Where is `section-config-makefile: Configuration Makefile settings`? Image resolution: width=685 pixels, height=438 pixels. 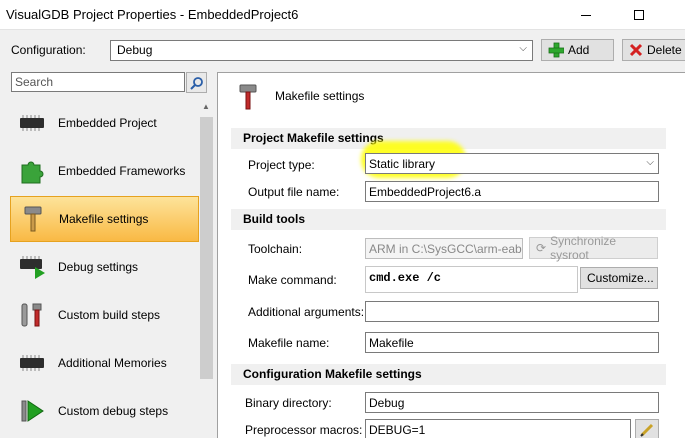
section-config-makefile: Configuration Makefile settings is located at coordinates (448, 374).